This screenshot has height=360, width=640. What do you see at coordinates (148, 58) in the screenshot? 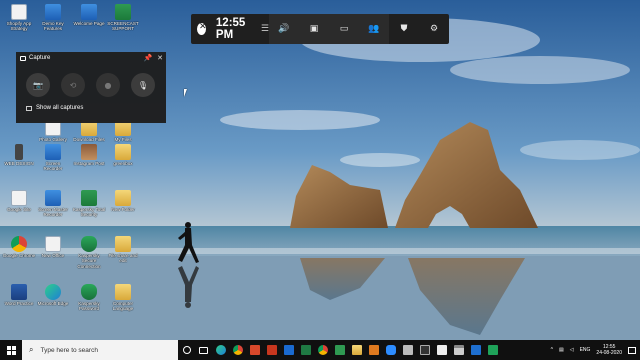
I see `pin-icon: 📌` at bounding box center [148, 58].